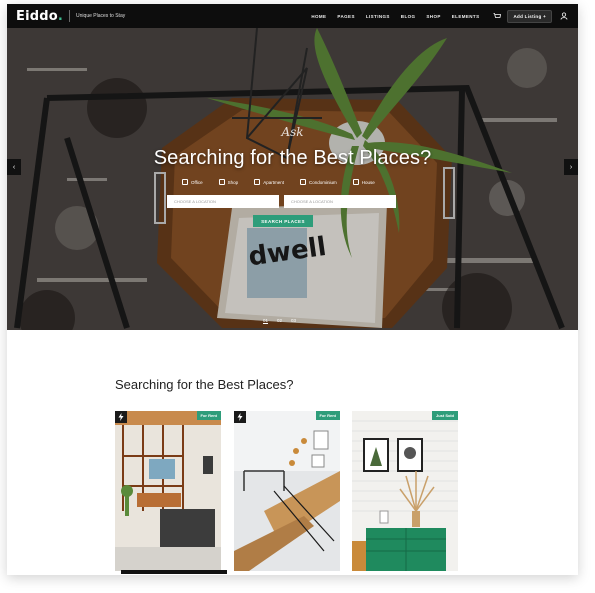 The width and height of the screenshot is (595, 593). What do you see at coordinates (223, 201) in the screenshot?
I see `location-input-left: CHOOSE A LOCATION` at bounding box center [223, 201].